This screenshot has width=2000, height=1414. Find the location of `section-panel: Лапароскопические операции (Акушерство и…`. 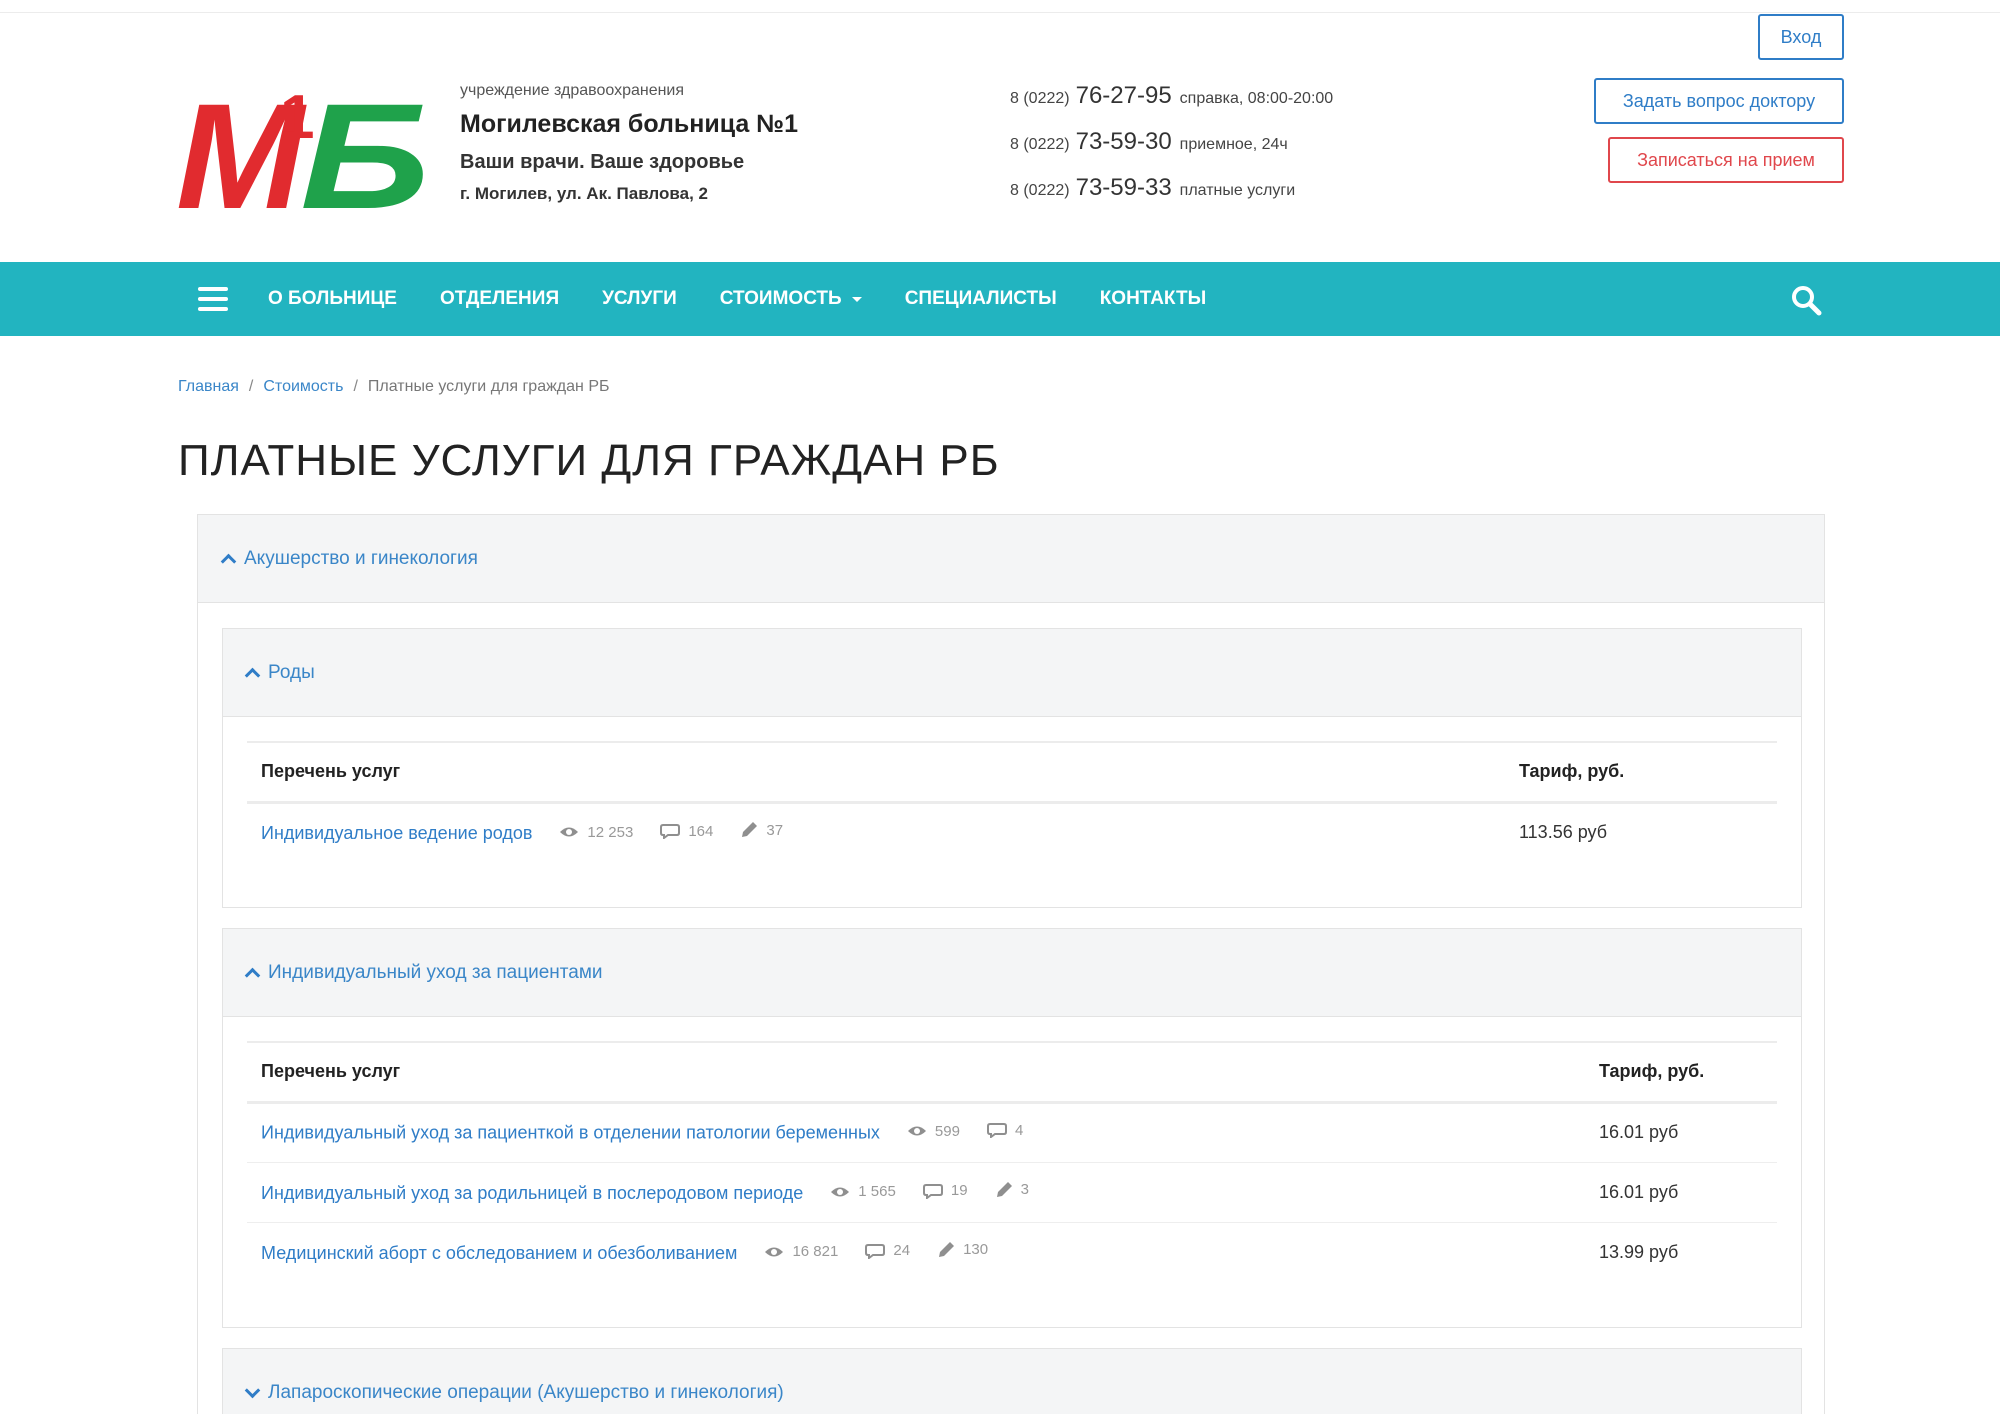

section-panel: Лапароскопические операции (Акушерство и… is located at coordinates (1012, 1381).